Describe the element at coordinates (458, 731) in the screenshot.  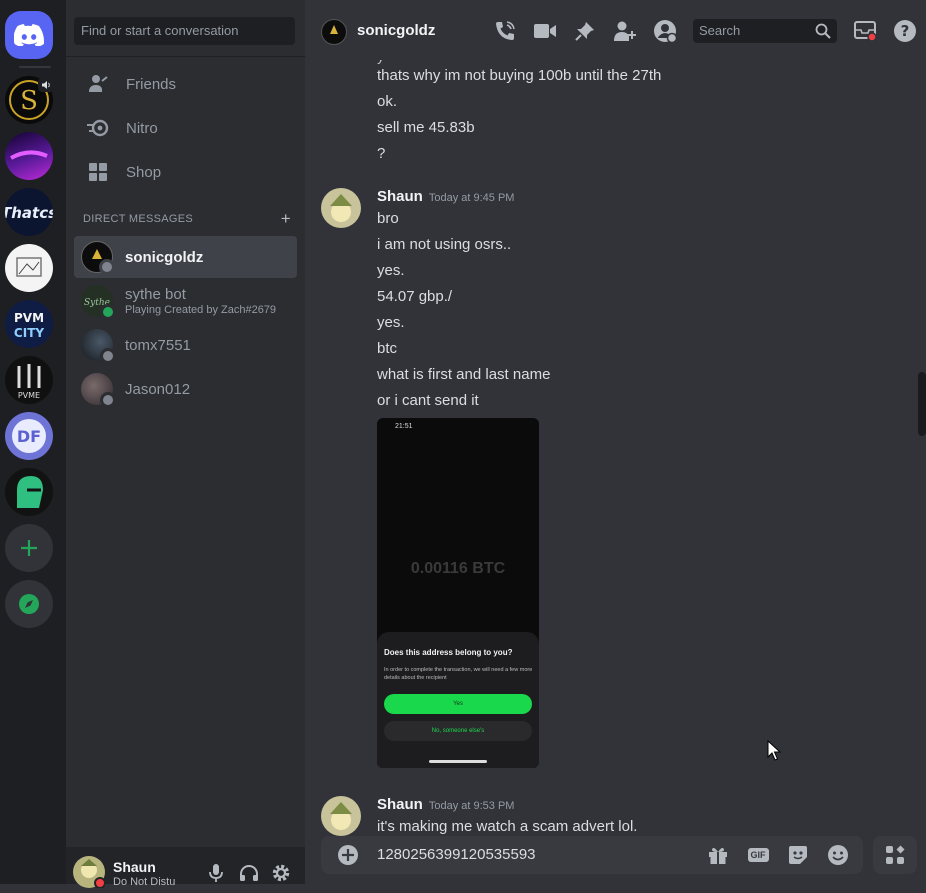
I see `dialog-no-button: No, someone else's` at that location.